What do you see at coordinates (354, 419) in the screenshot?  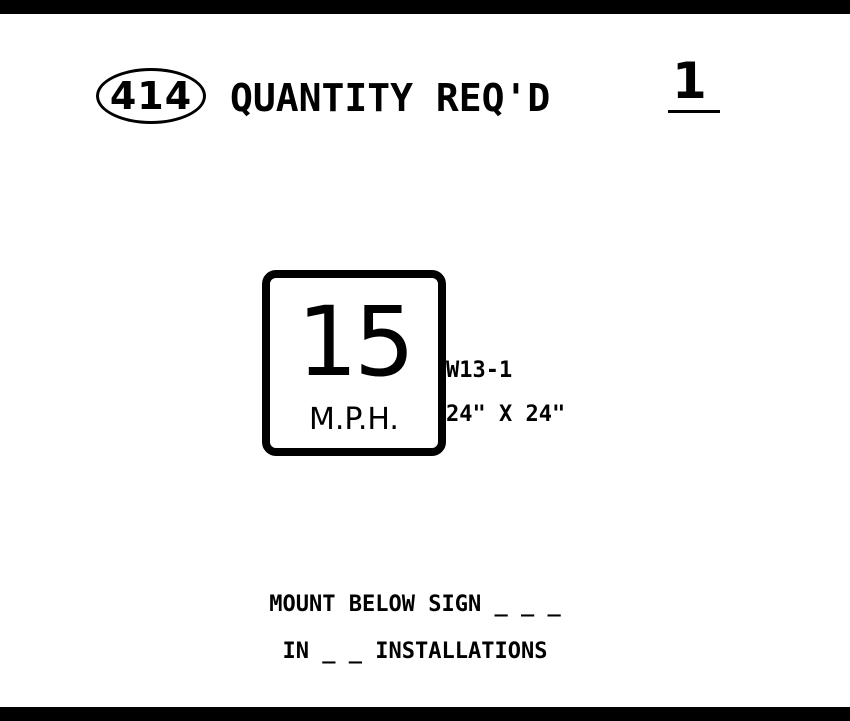 I see `sign-speed-unit: M.P.H.` at bounding box center [354, 419].